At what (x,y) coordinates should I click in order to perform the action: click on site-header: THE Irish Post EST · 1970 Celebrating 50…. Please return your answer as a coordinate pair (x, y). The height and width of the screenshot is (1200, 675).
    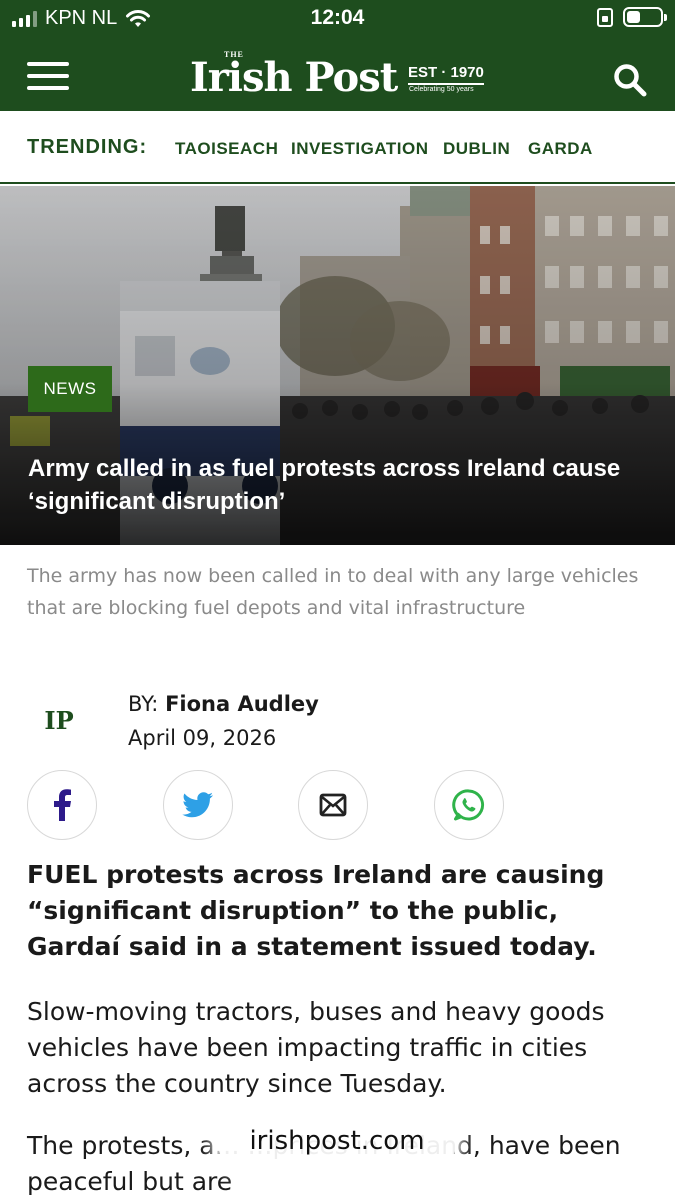
    Looking at the image, I should click on (337, 74).